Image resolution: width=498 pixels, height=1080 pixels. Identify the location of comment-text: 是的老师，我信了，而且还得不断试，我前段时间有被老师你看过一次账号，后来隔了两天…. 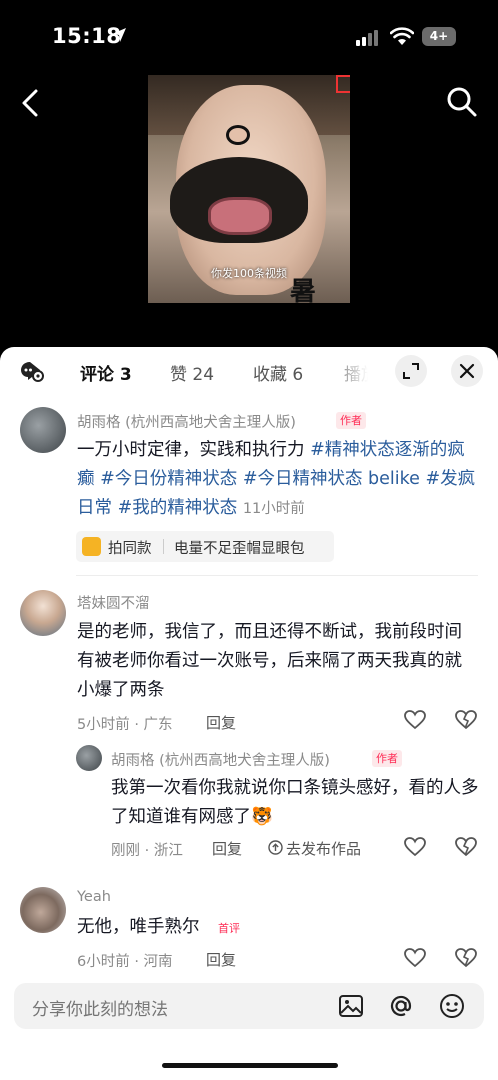
(269, 661).